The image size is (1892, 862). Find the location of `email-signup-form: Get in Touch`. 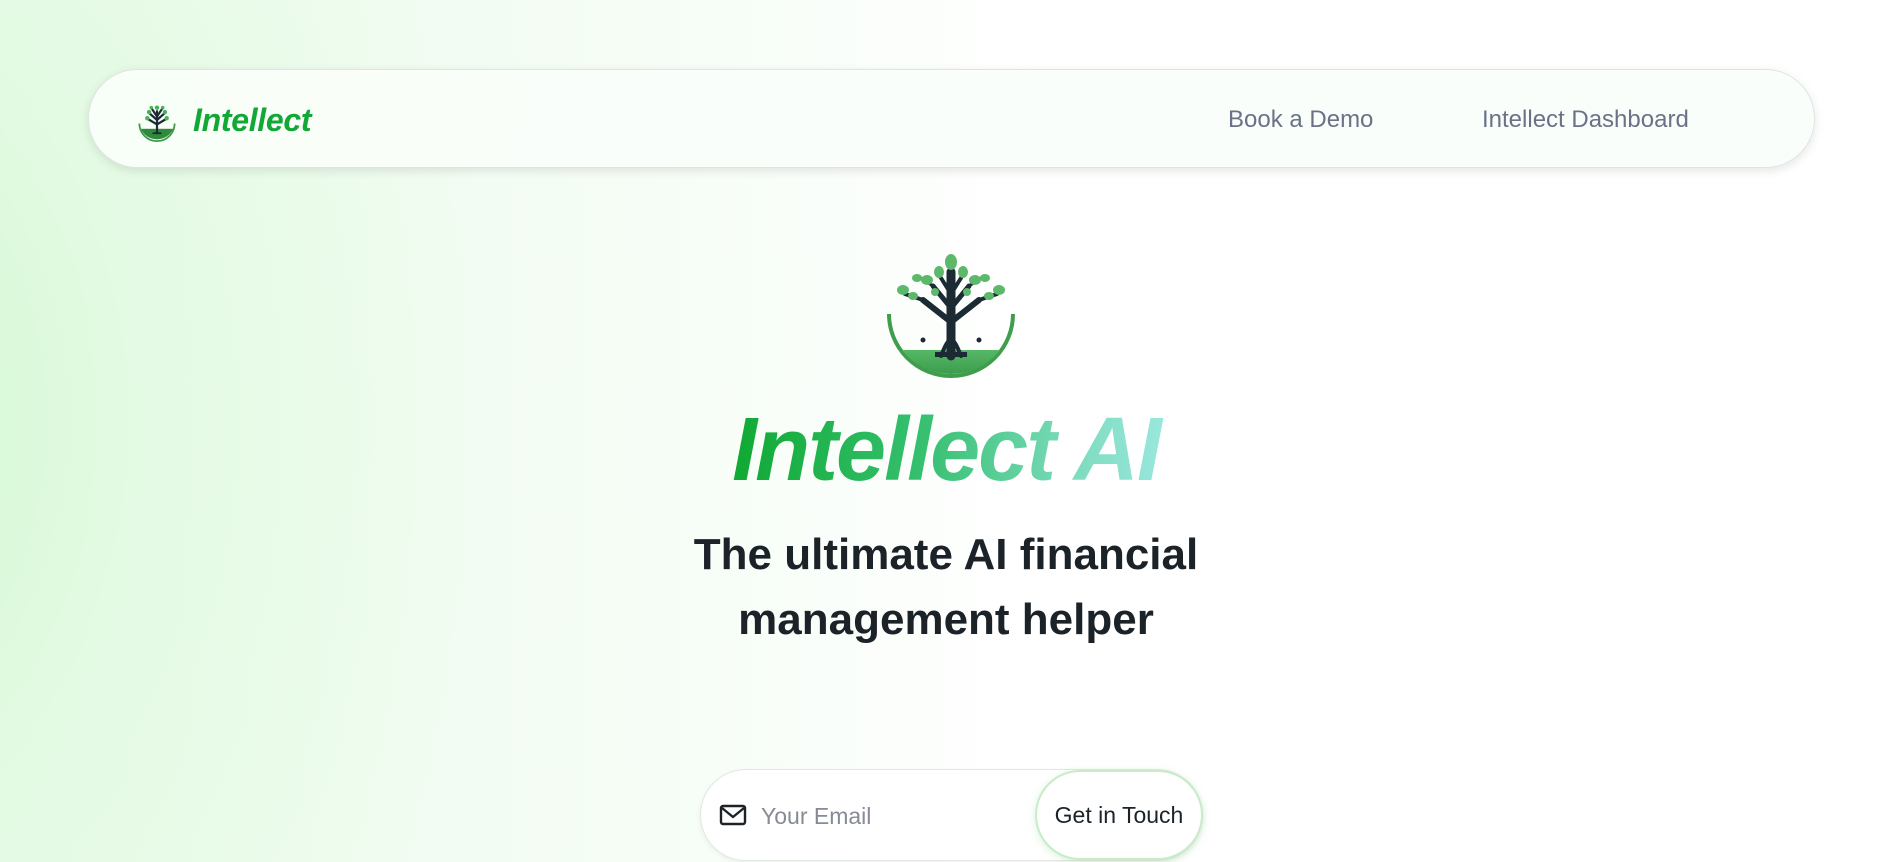

email-signup-form: Get in Touch is located at coordinates (951, 815).